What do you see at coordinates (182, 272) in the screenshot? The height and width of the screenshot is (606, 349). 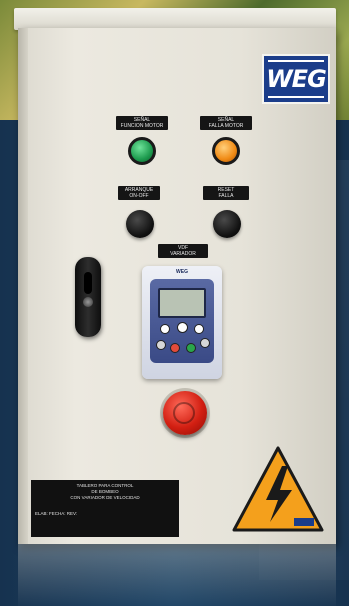 I see `vfd-brand: WEG` at bounding box center [182, 272].